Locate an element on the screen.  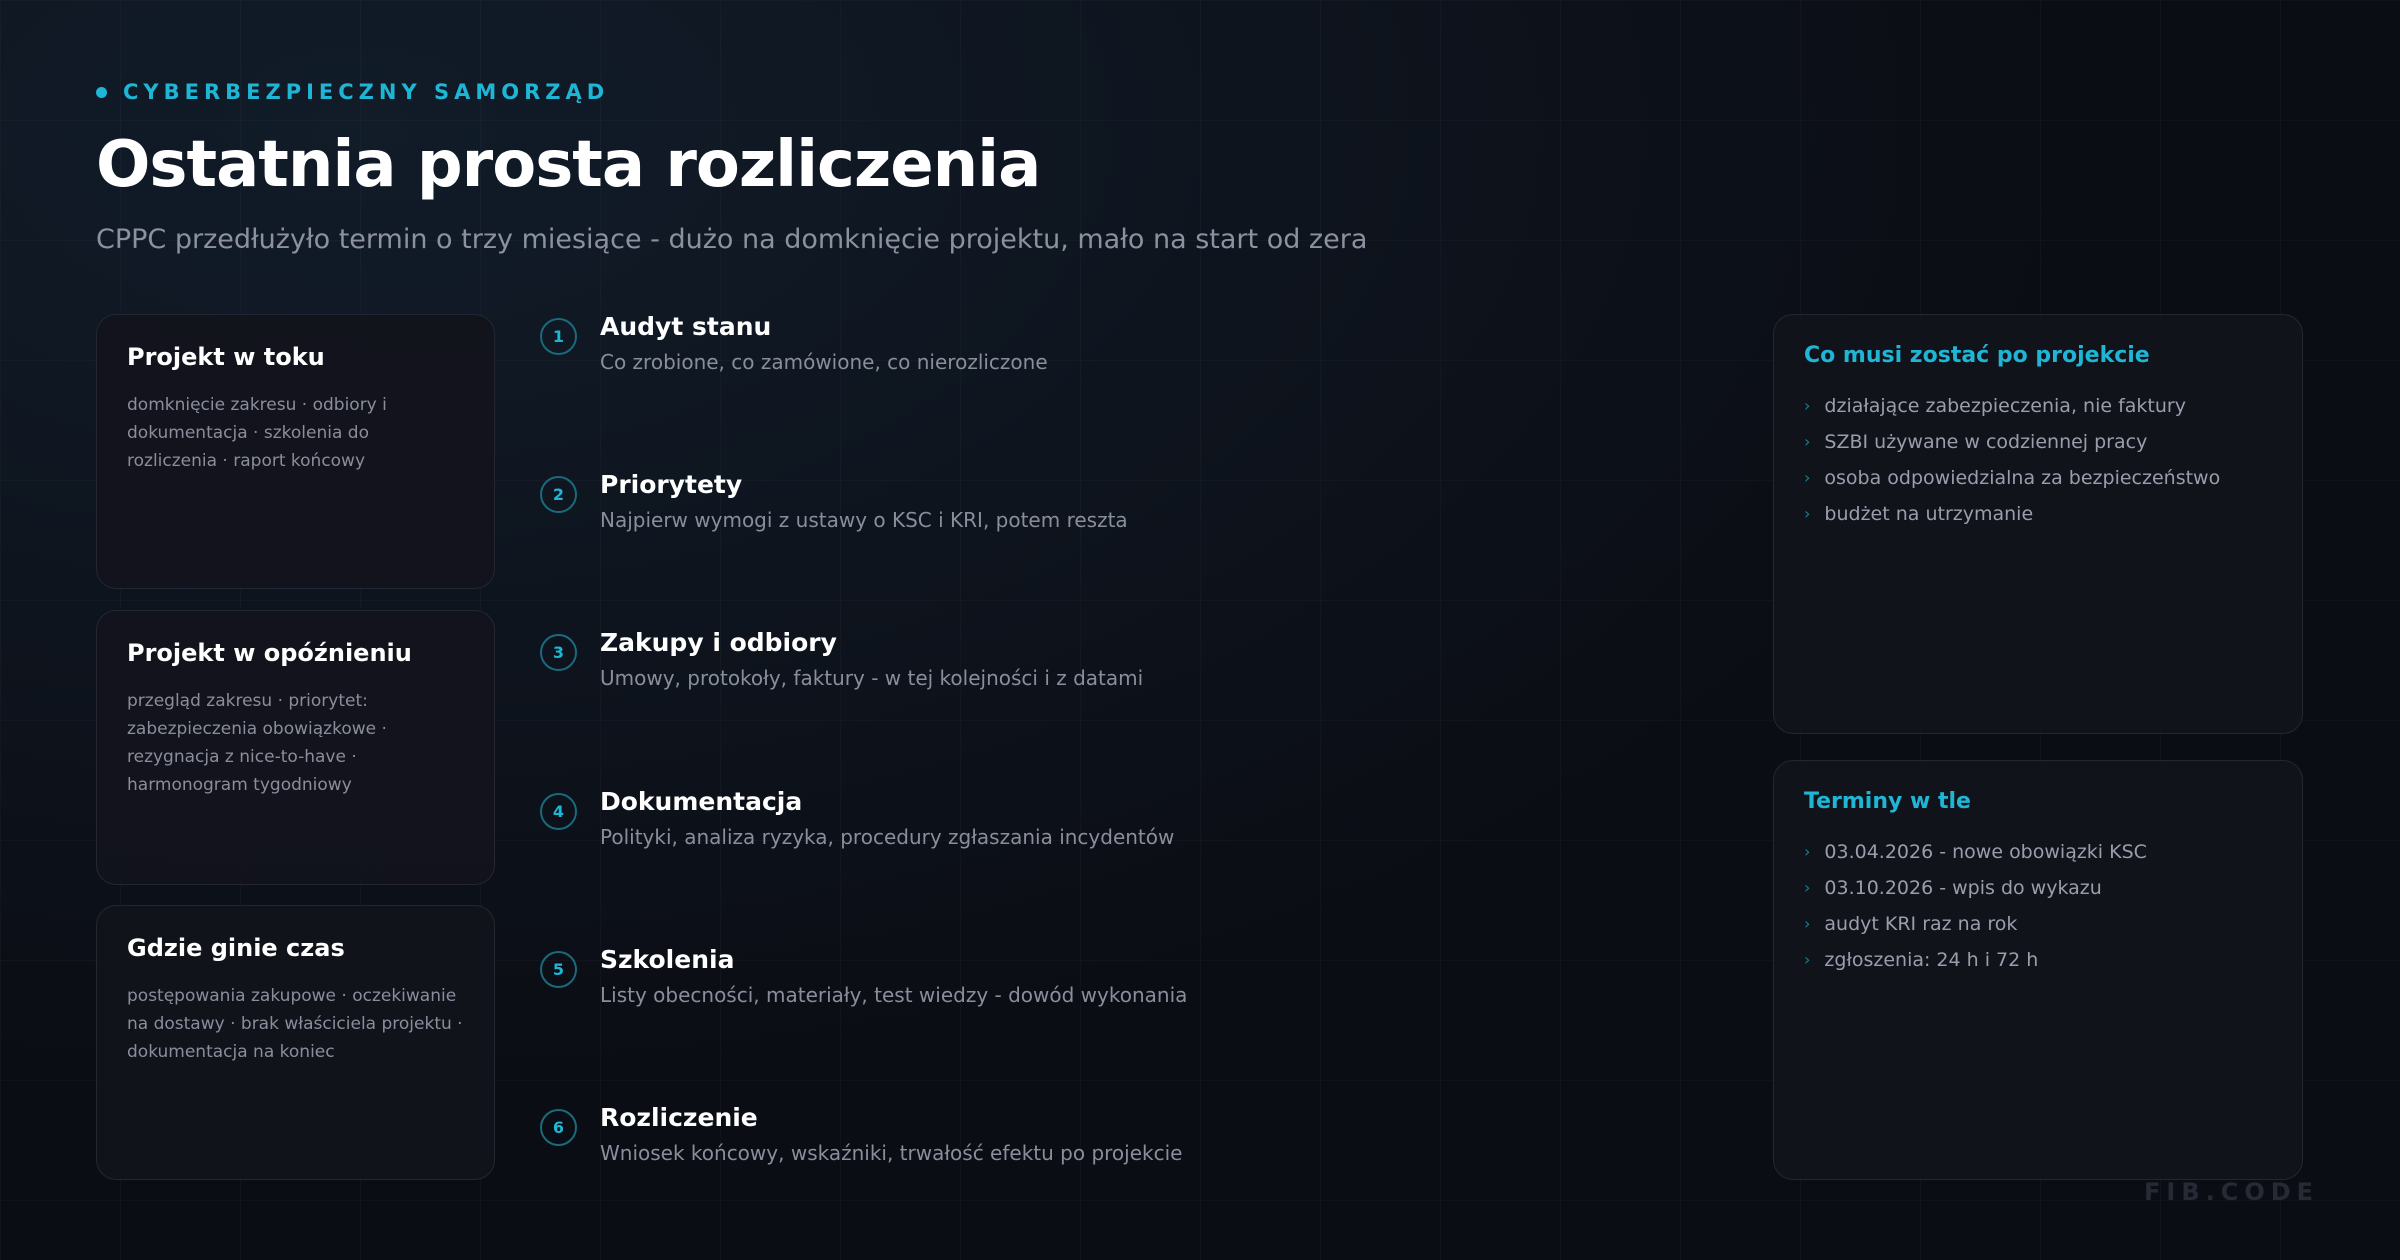
step-title: Szkolenia is located at coordinates (667, 959).